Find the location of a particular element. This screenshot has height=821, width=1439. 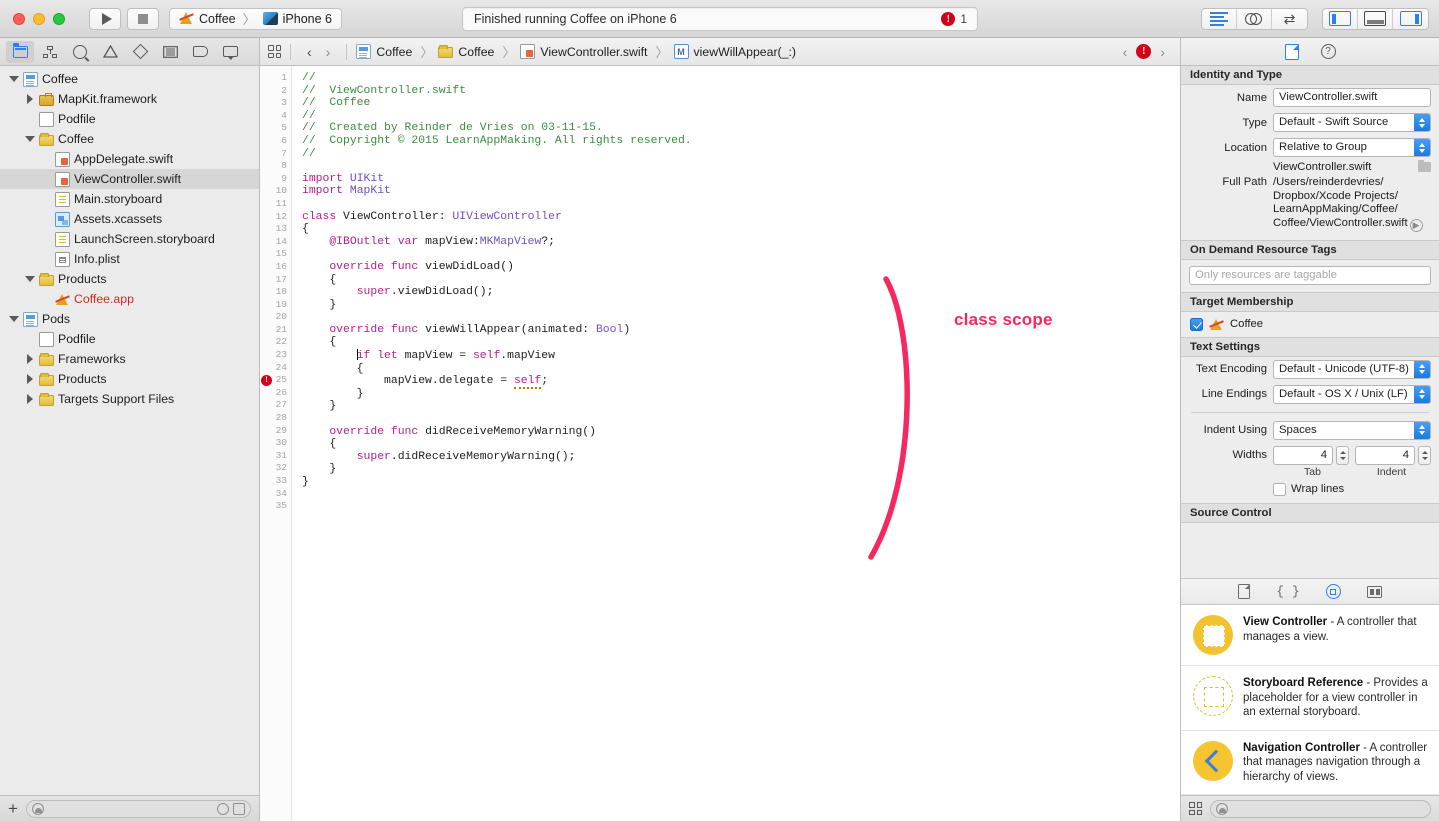

type-select: Default - Swift Source is located at coordinates (1352, 122).